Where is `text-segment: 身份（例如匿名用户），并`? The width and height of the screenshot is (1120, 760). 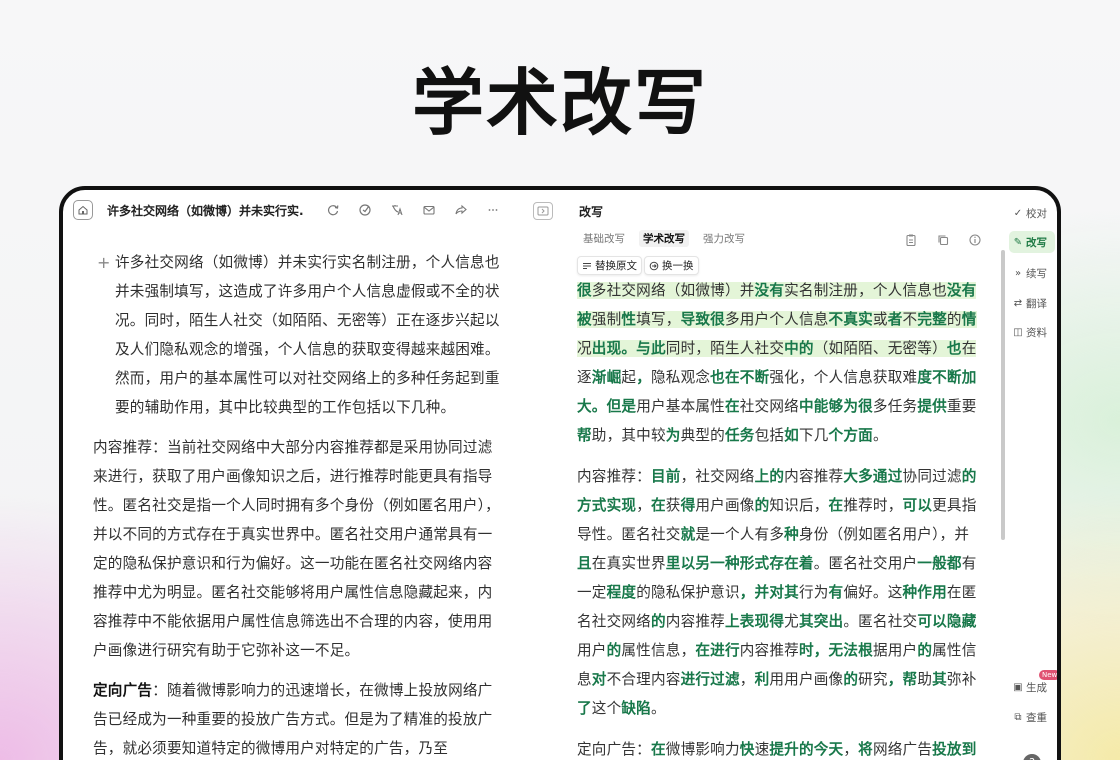
text-segment: 身份（例如匿名用户），并 is located at coordinates (884, 534).